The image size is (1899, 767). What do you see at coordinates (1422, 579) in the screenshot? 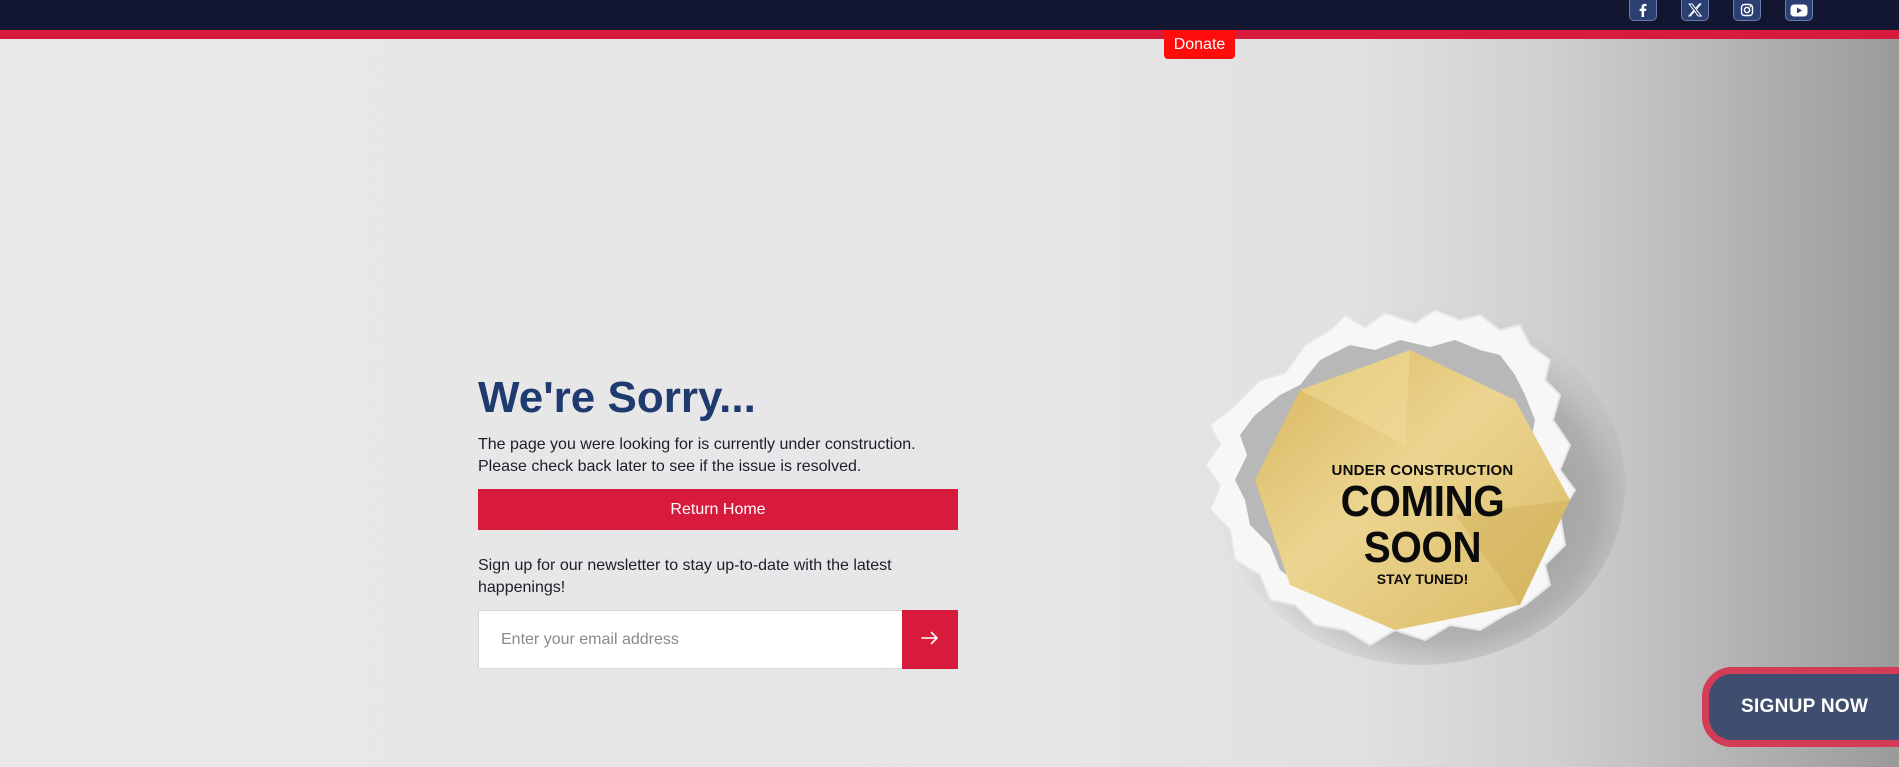
I see `stay-tuned-label: STAY TUNED!` at bounding box center [1422, 579].